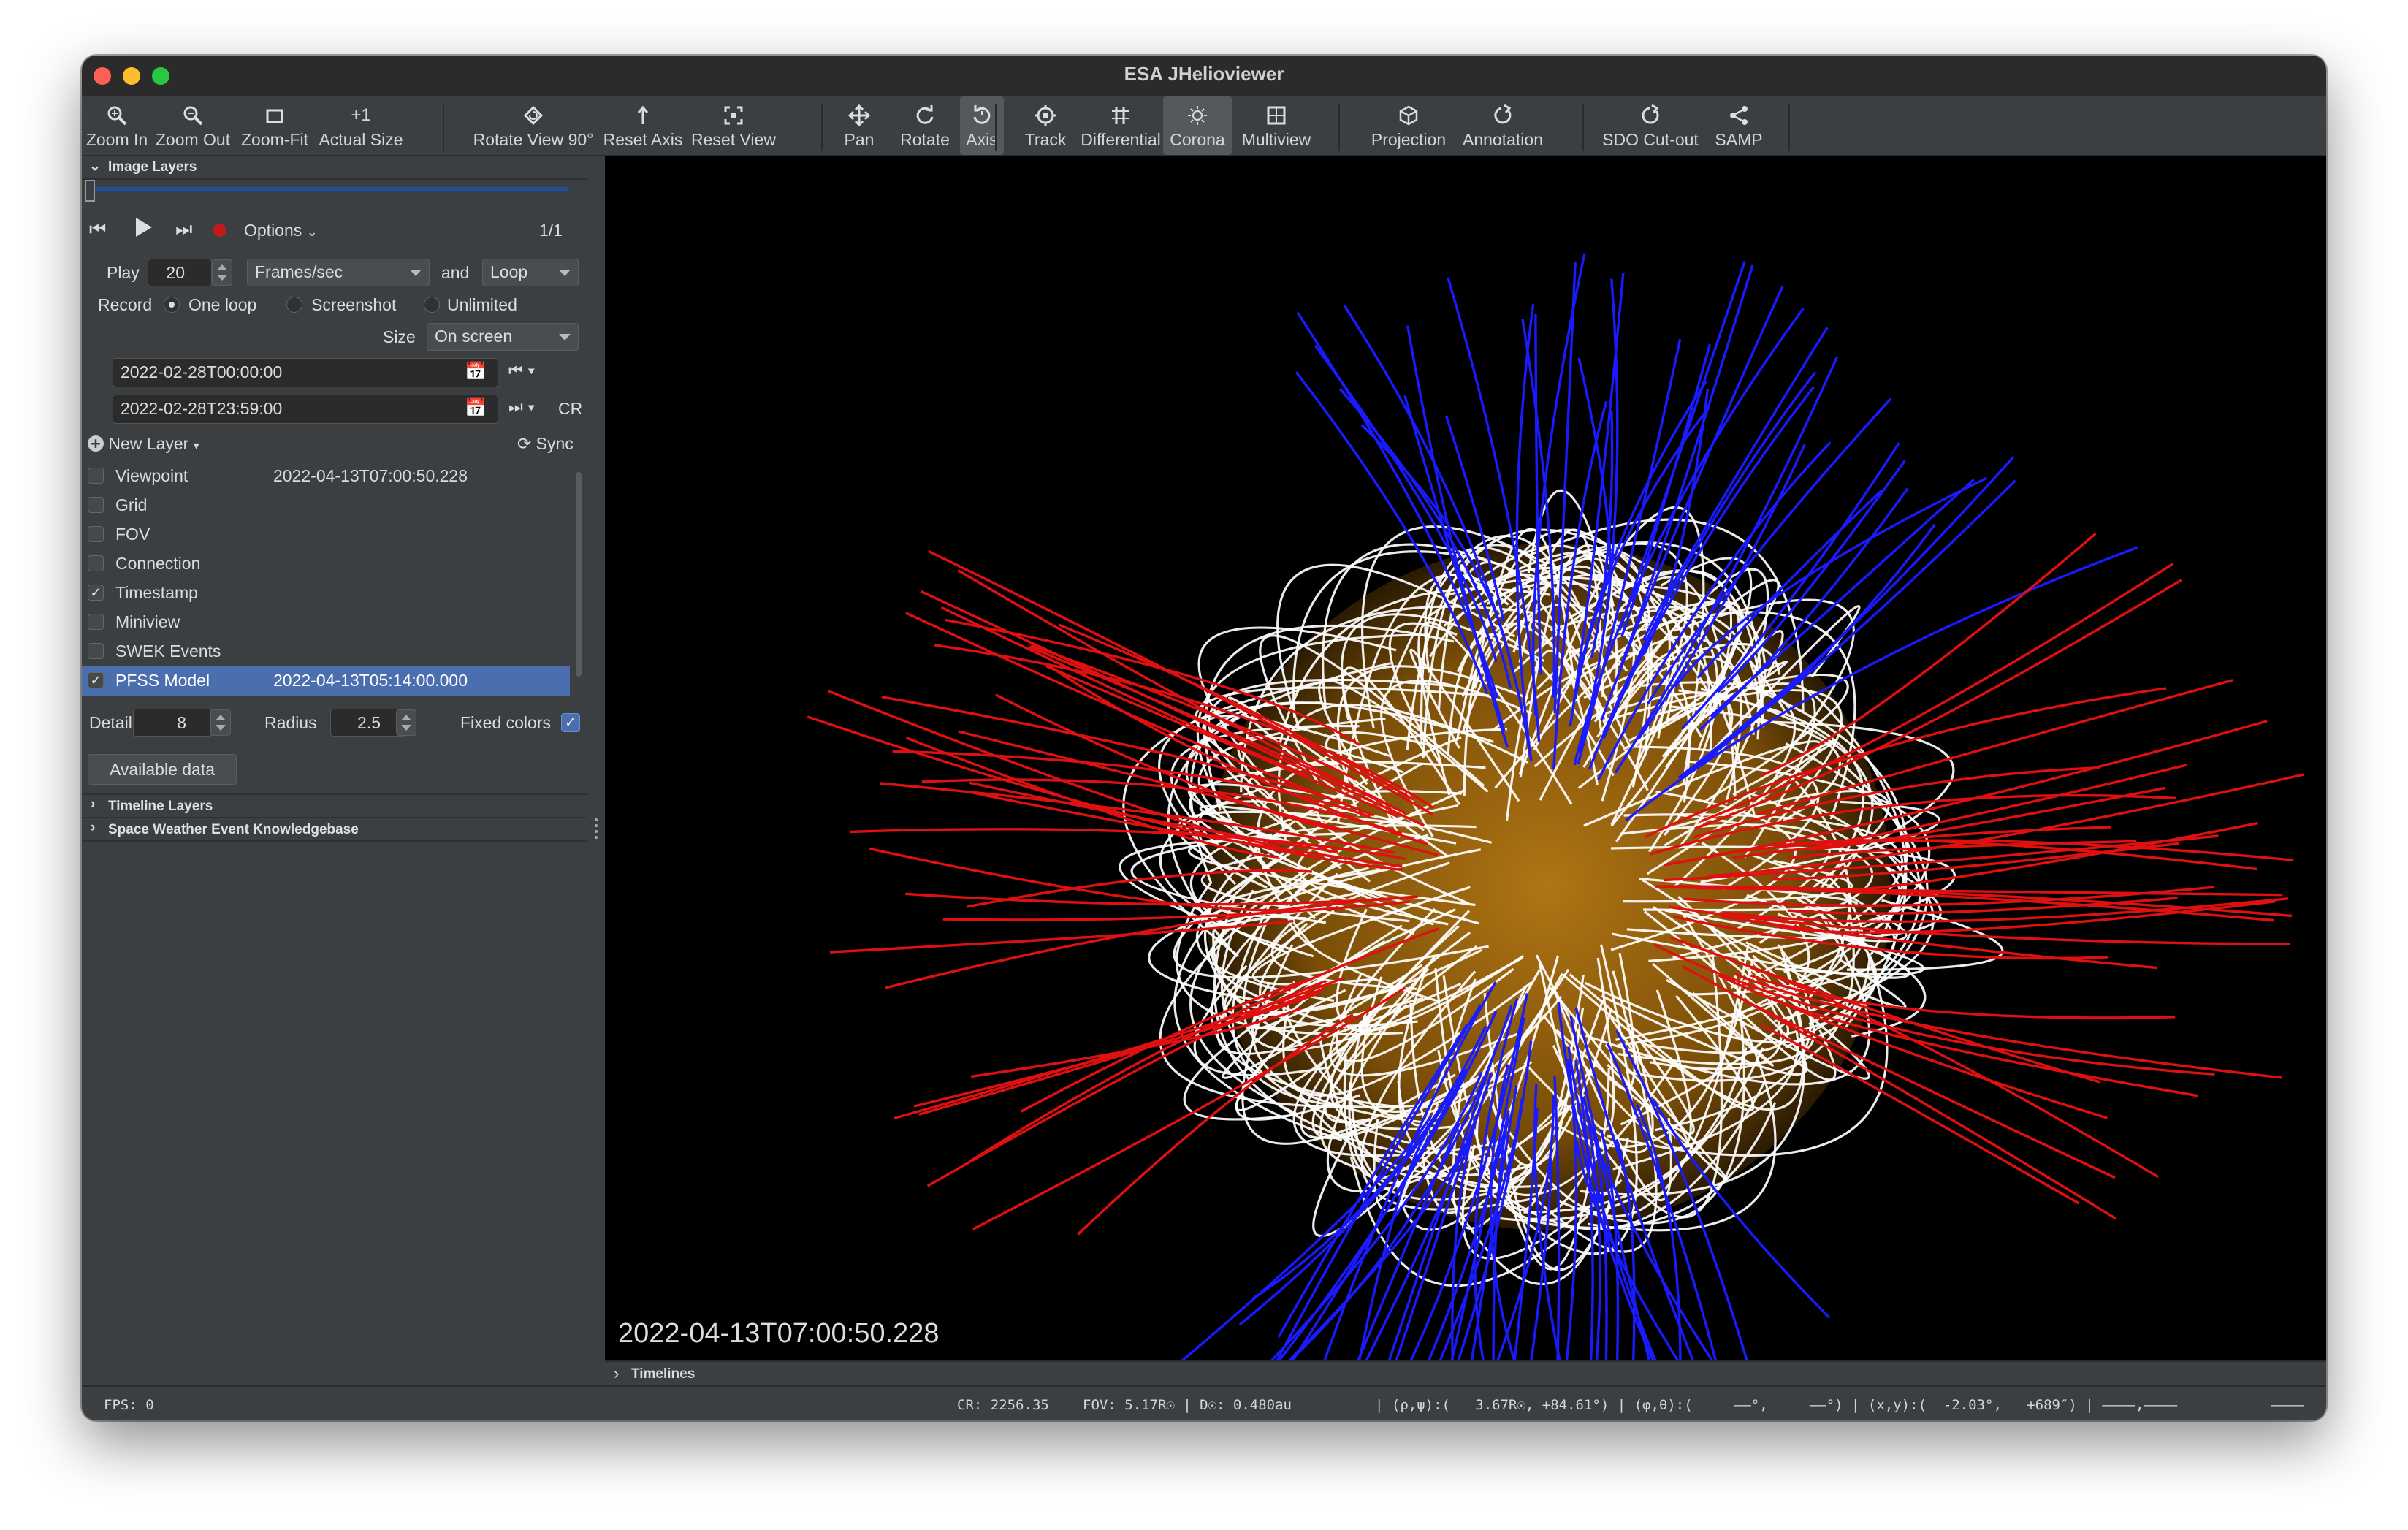 Image resolution: width=2408 pixels, height=1530 pixels. What do you see at coordinates (275, 126) in the screenshot?
I see `zoom-fit-button: Zoom-Fit` at bounding box center [275, 126].